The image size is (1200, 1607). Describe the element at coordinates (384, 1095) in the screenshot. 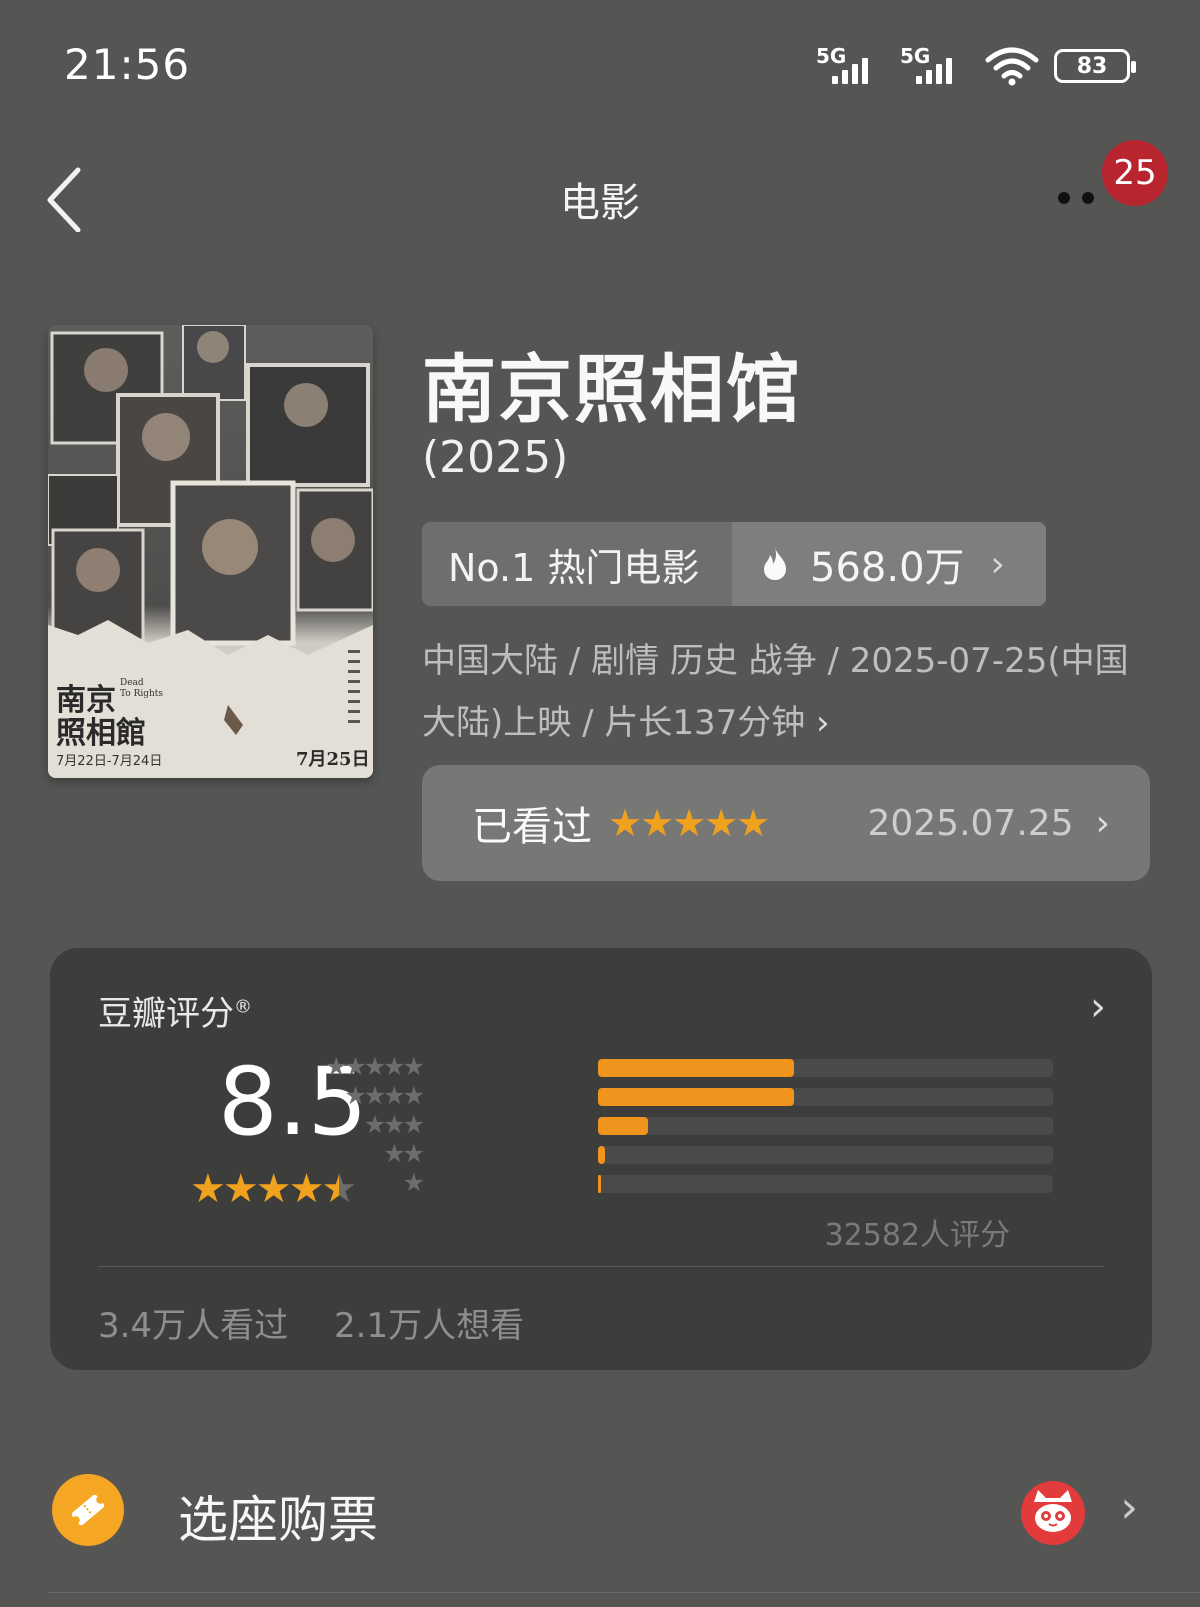

I see `star-icon: ★★★★` at that location.